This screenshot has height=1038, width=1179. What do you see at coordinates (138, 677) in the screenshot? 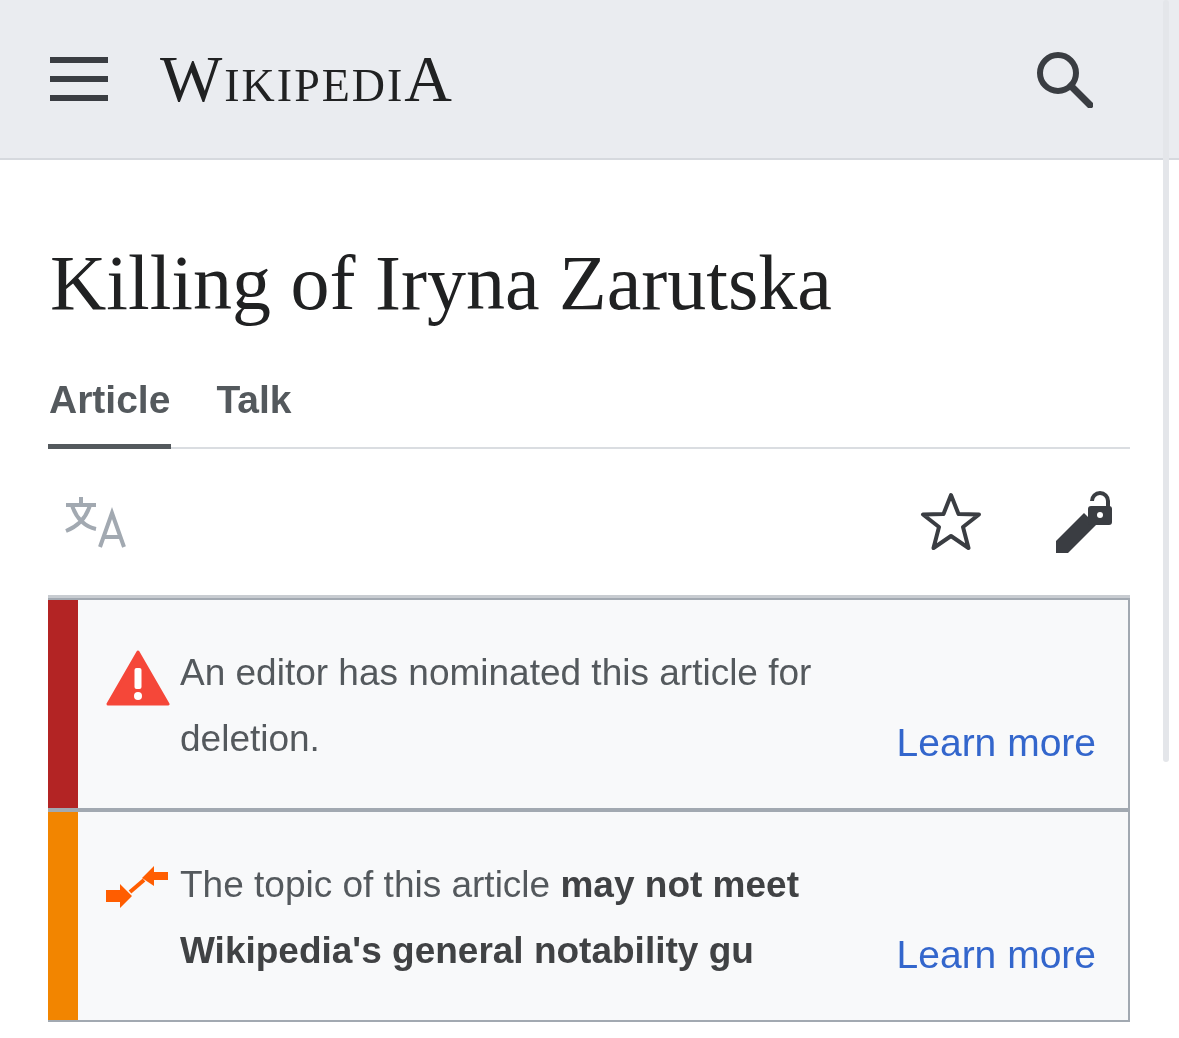
I see `warning-icon` at bounding box center [138, 677].